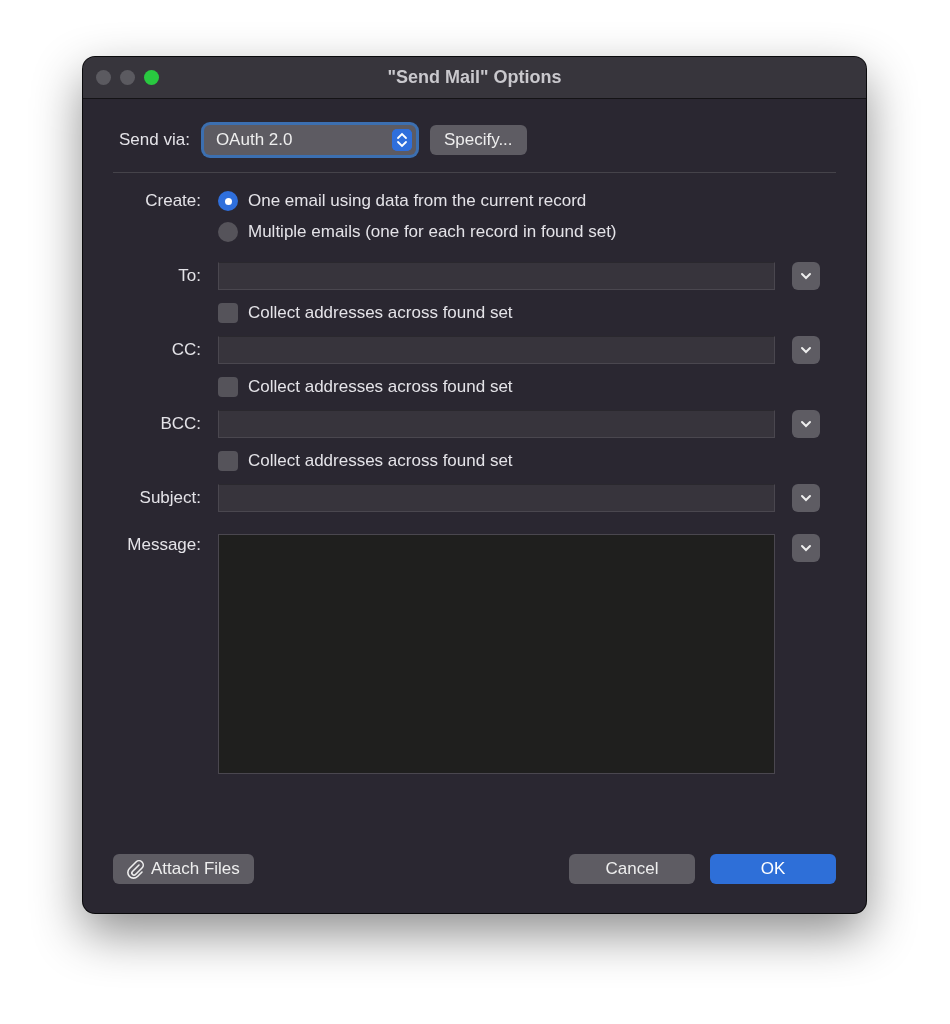 Image resolution: width=950 pixels, height=1024 pixels. I want to click on radio-label: One email using data from the current record, so click(417, 201).